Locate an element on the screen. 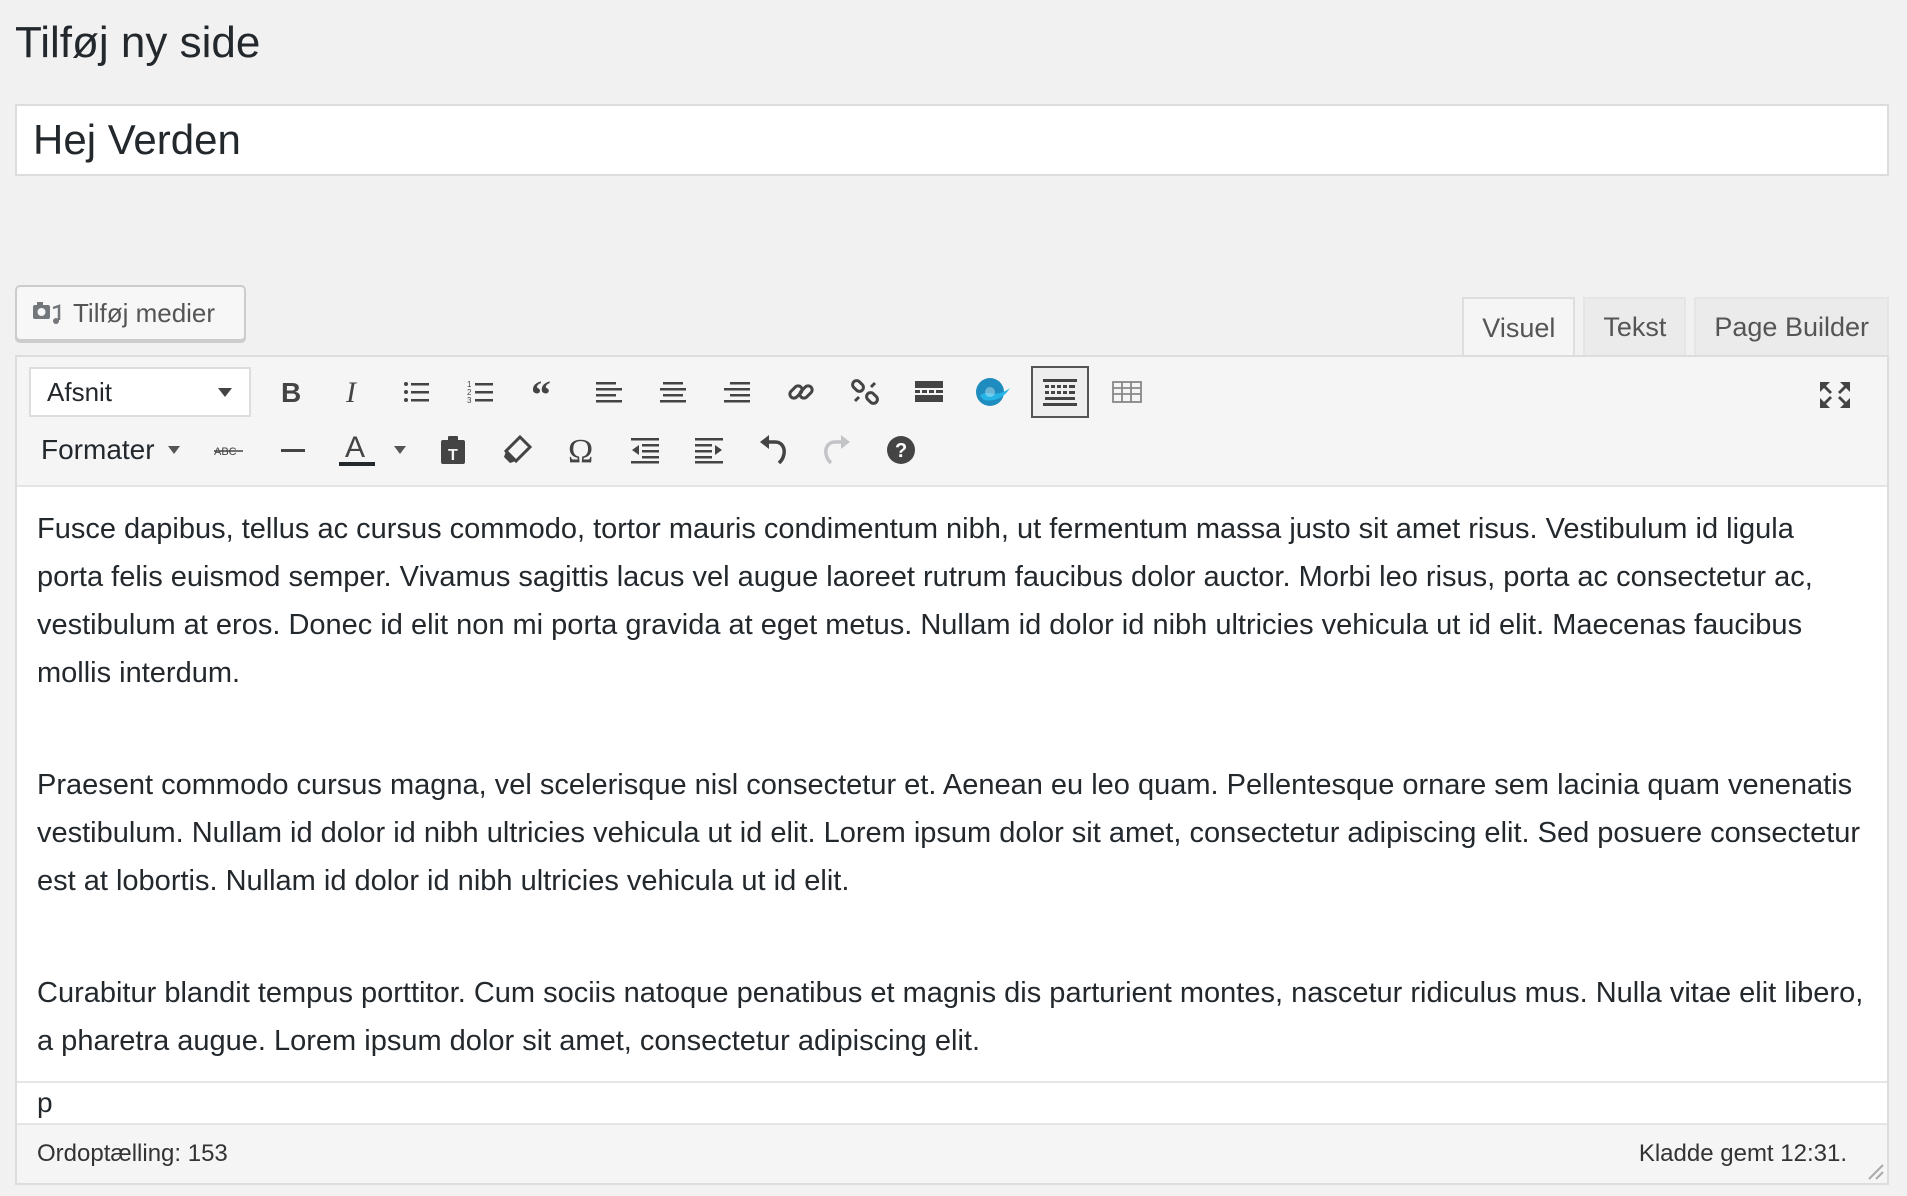 This screenshot has height=1196, width=1907. special-character-button: Ω is located at coordinates (581, 450).